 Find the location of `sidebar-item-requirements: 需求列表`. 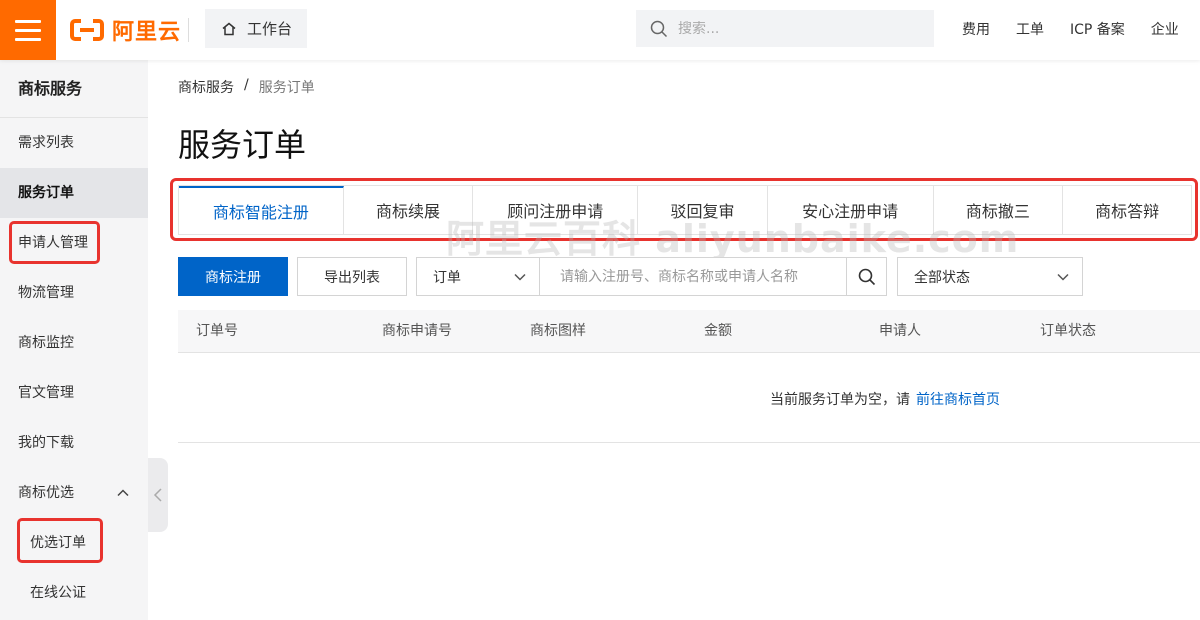

sidebar-item-requirements: 需求列表 is located at coordinates (74, 143).